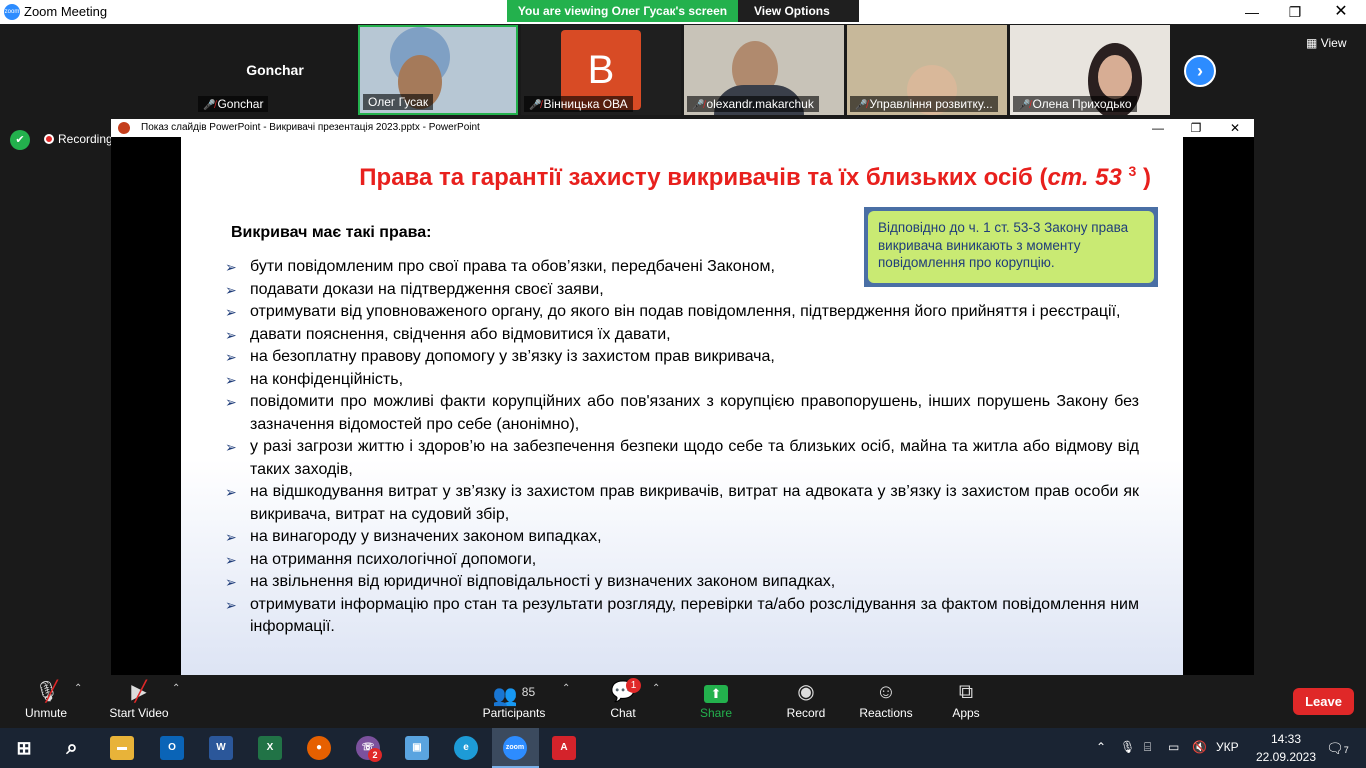 The height and width of the screenshot is (768, 1366). What do you see at coordinates (656, 688) in the screenshot?
I see `chat-caret-icon: ⌃` at bounding box center [656, 688].